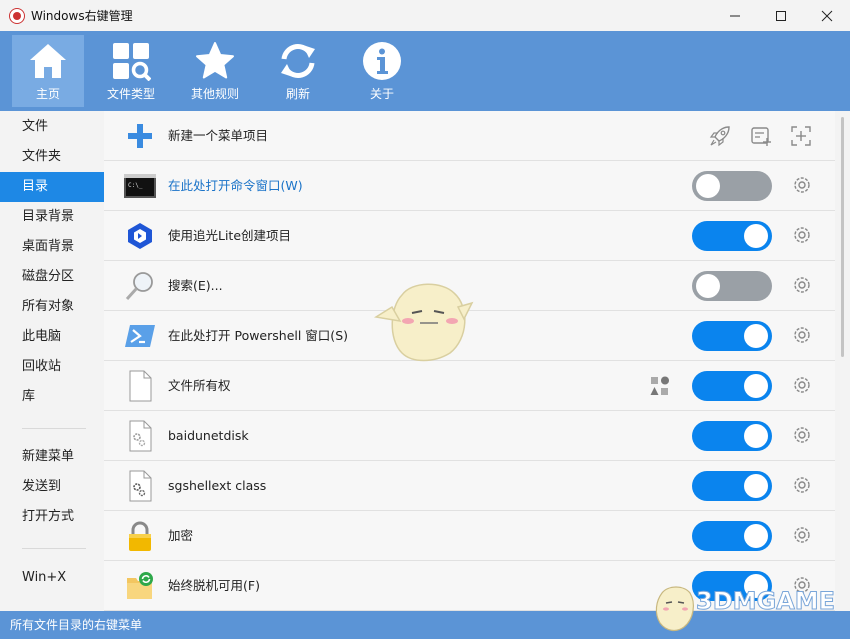 The image size is (850, 639). What do you see at coordinates (469, 486) in the screenshot?
I see `menu-item-row: sgshellext class` at bounding box center [469, 486].